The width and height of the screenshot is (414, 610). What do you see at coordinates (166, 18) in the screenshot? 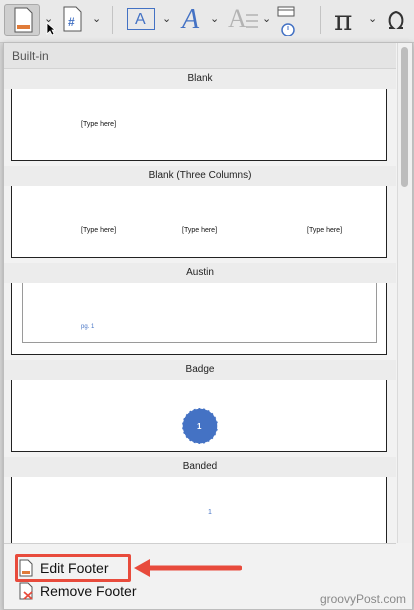
I see `text-box-chevron-icon: ⌄` at bounding box center [166, 18].